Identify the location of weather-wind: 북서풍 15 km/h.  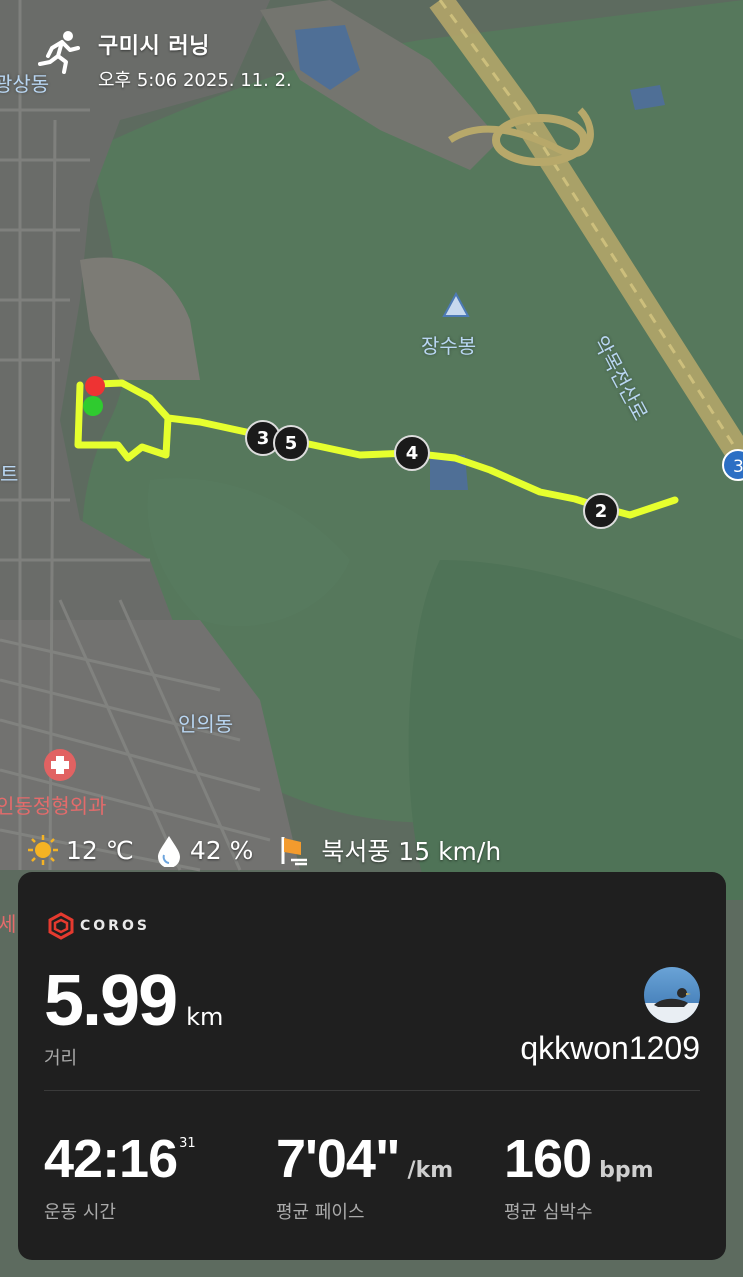
(411, 851).